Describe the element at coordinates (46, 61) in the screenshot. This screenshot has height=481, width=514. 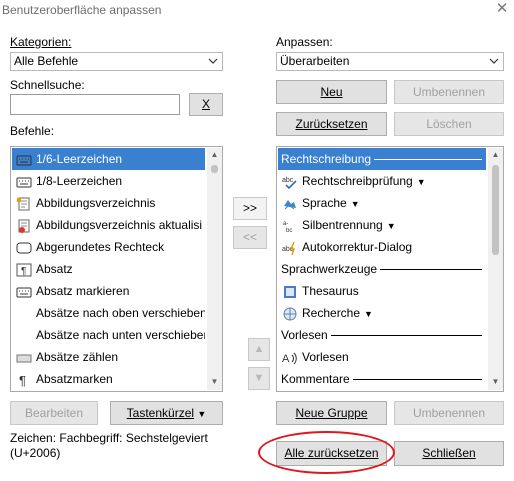
I see `categories-value: Alle Befehle` at that location.